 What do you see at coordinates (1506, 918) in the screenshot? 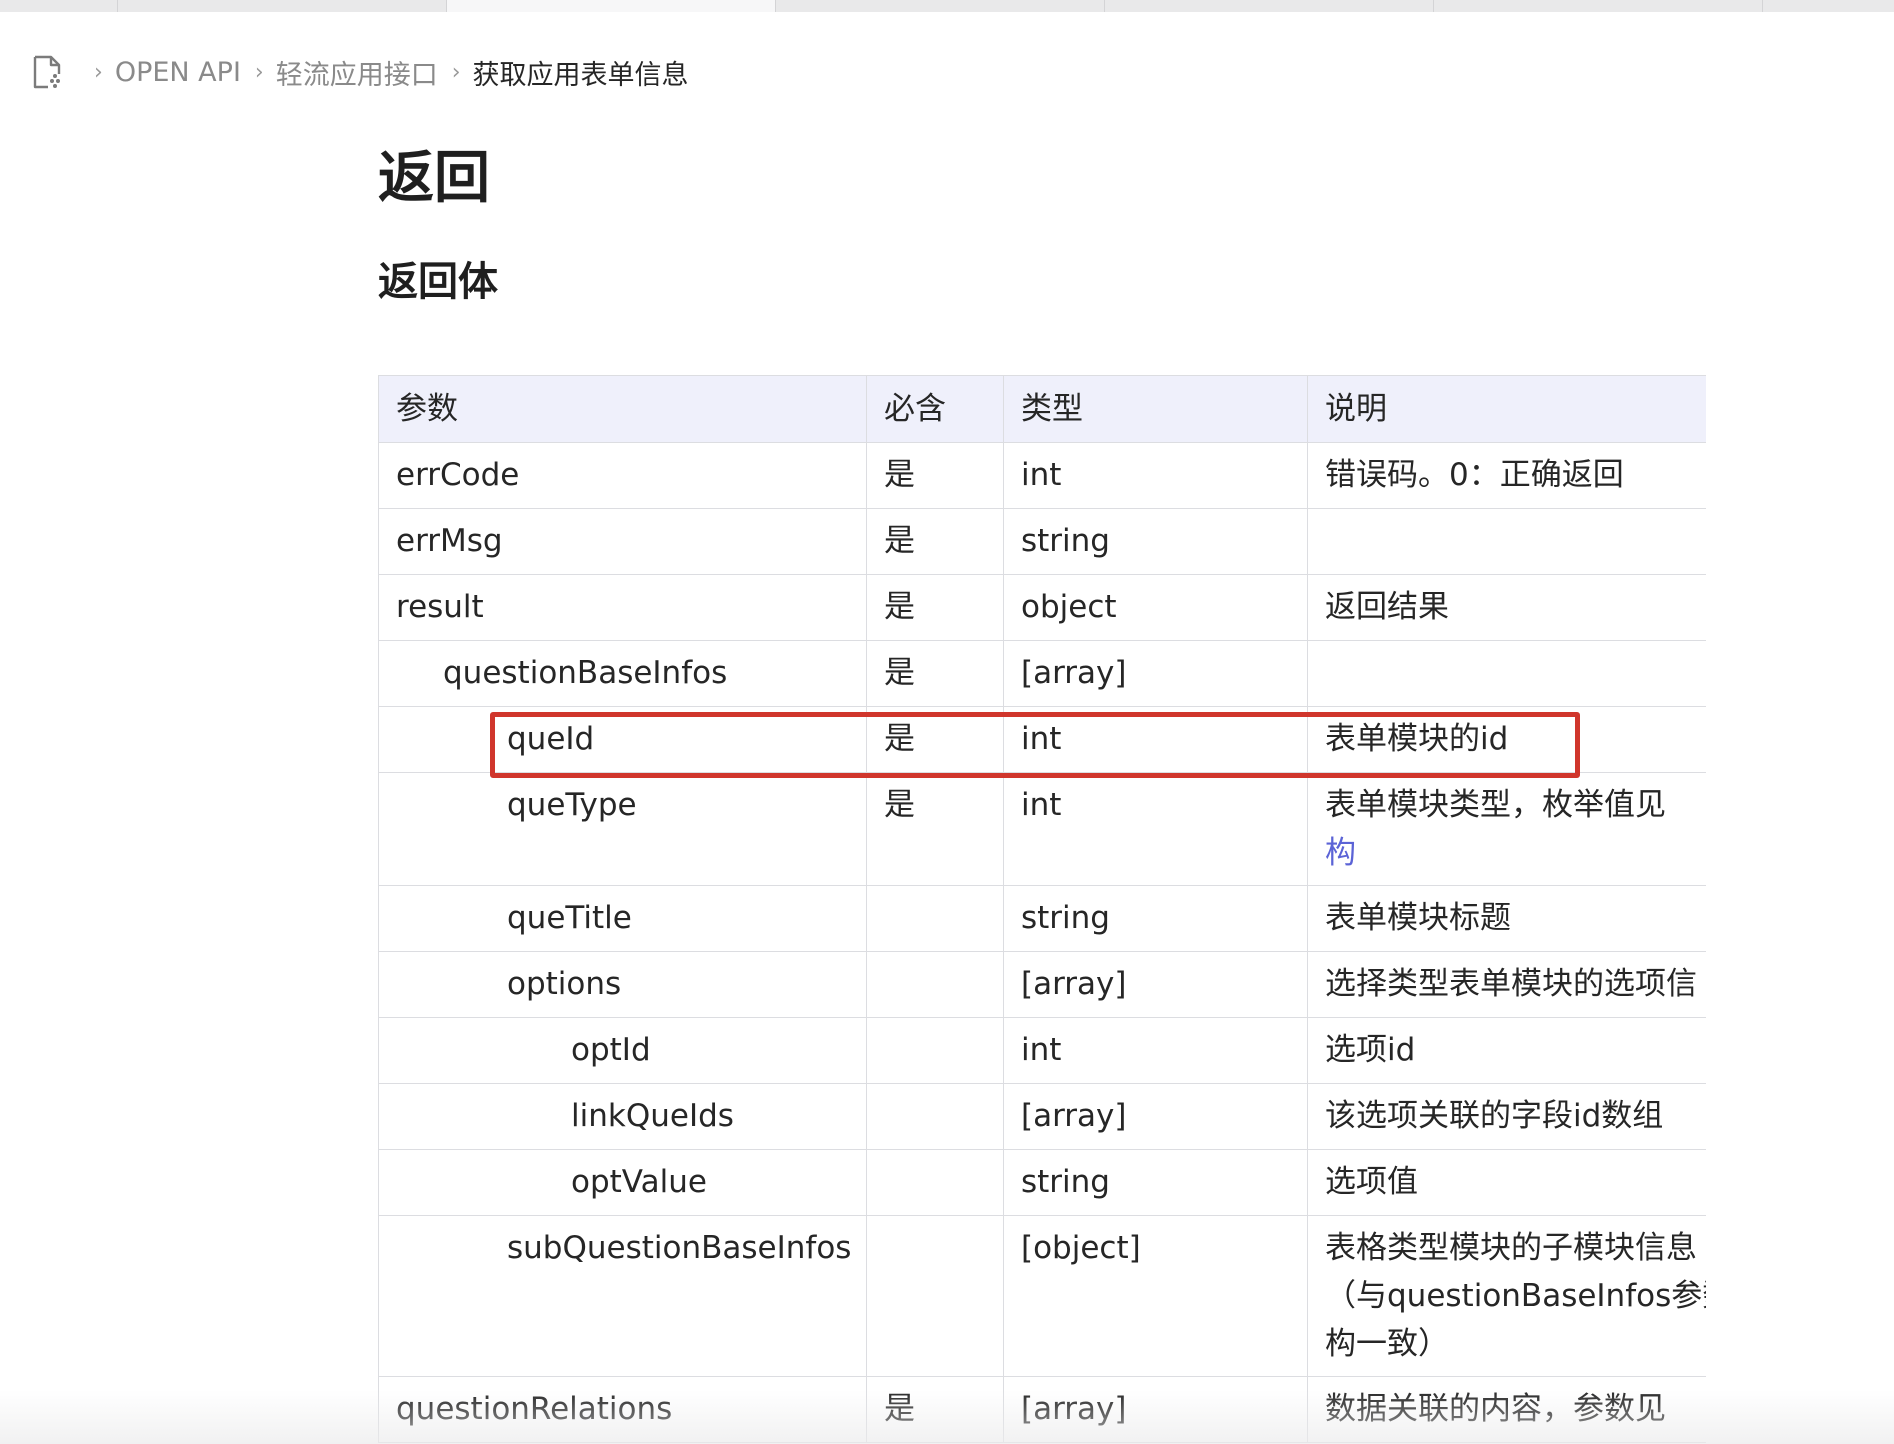
I see `desc-cell: 表单模块标题` at bounding box center [1506, 918].